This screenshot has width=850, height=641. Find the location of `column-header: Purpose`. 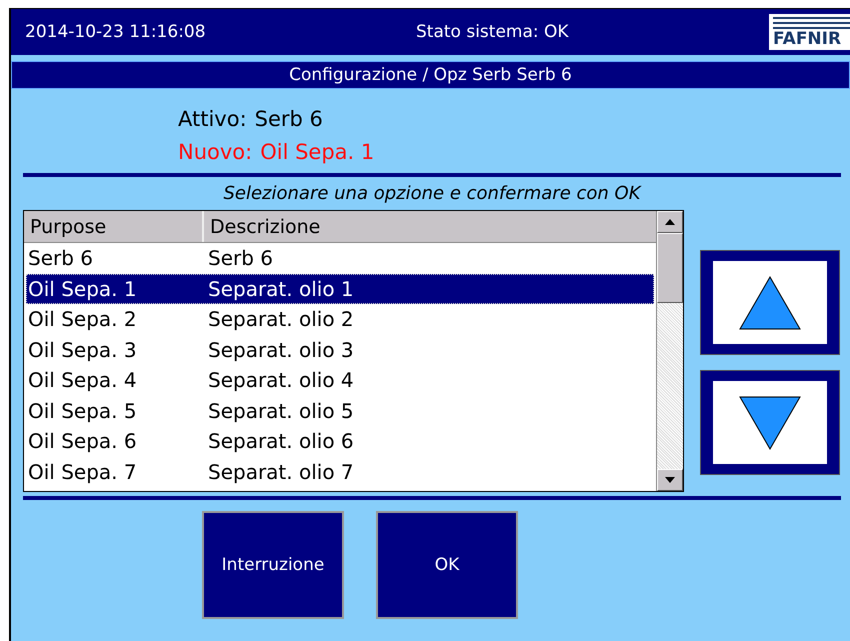

column-header: Purpose is located at coordinates (114, 226).